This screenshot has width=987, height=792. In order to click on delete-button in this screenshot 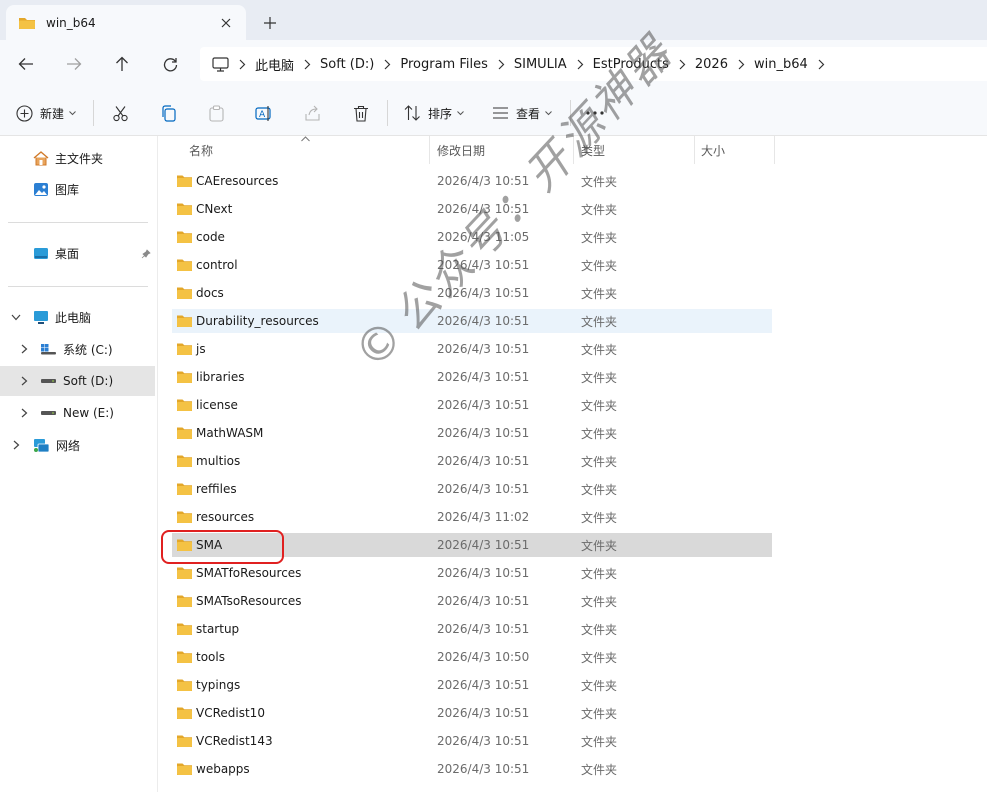, I will do `click(361, 113)`.